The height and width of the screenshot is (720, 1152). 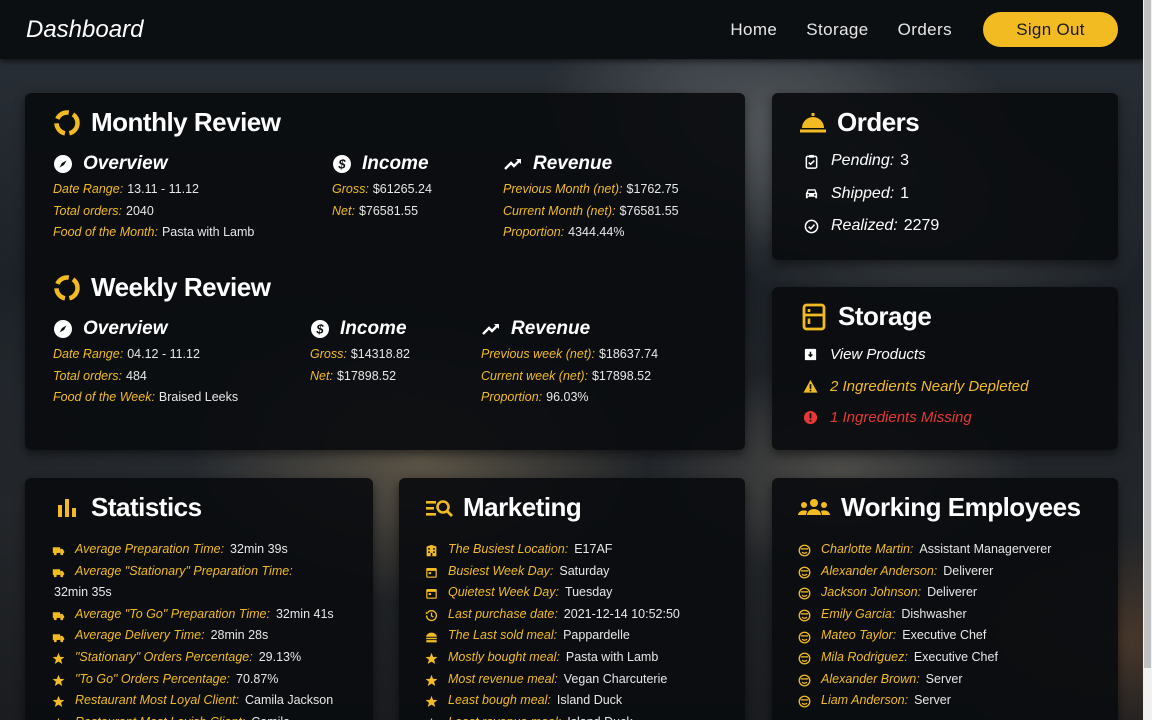 What do you see at coordinates (813, 123) in the screenshot?
I see `concierge-bell-icon` at bounding box center [813, 123].